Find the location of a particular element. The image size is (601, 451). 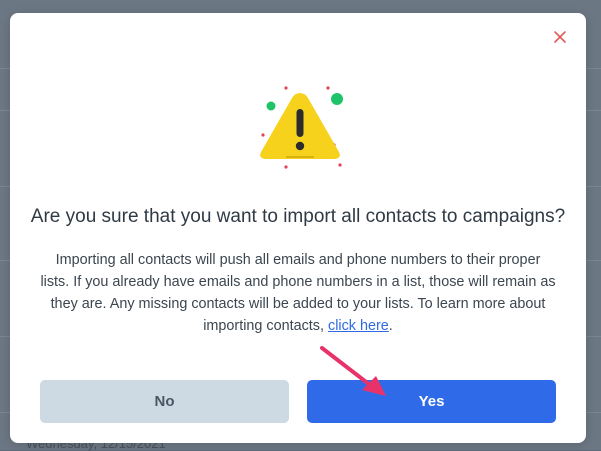

no-button: No is located at coordinates (164, 401).